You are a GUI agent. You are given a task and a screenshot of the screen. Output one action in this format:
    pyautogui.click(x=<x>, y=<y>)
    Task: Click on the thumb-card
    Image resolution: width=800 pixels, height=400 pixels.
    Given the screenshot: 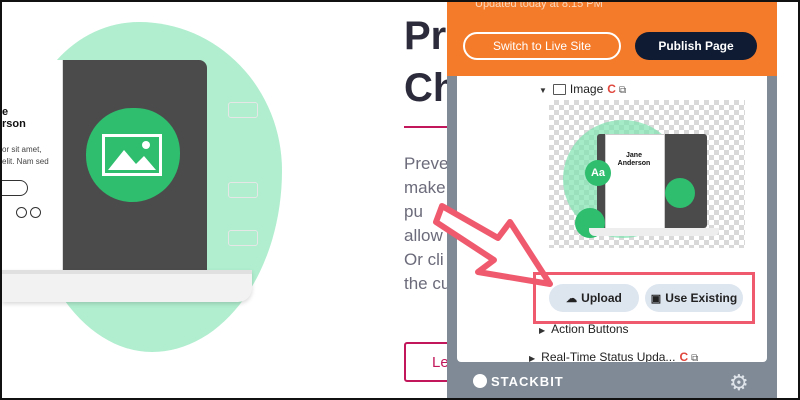 What is the action you would take?
    pyautogui.click(x=635, y=182)
    